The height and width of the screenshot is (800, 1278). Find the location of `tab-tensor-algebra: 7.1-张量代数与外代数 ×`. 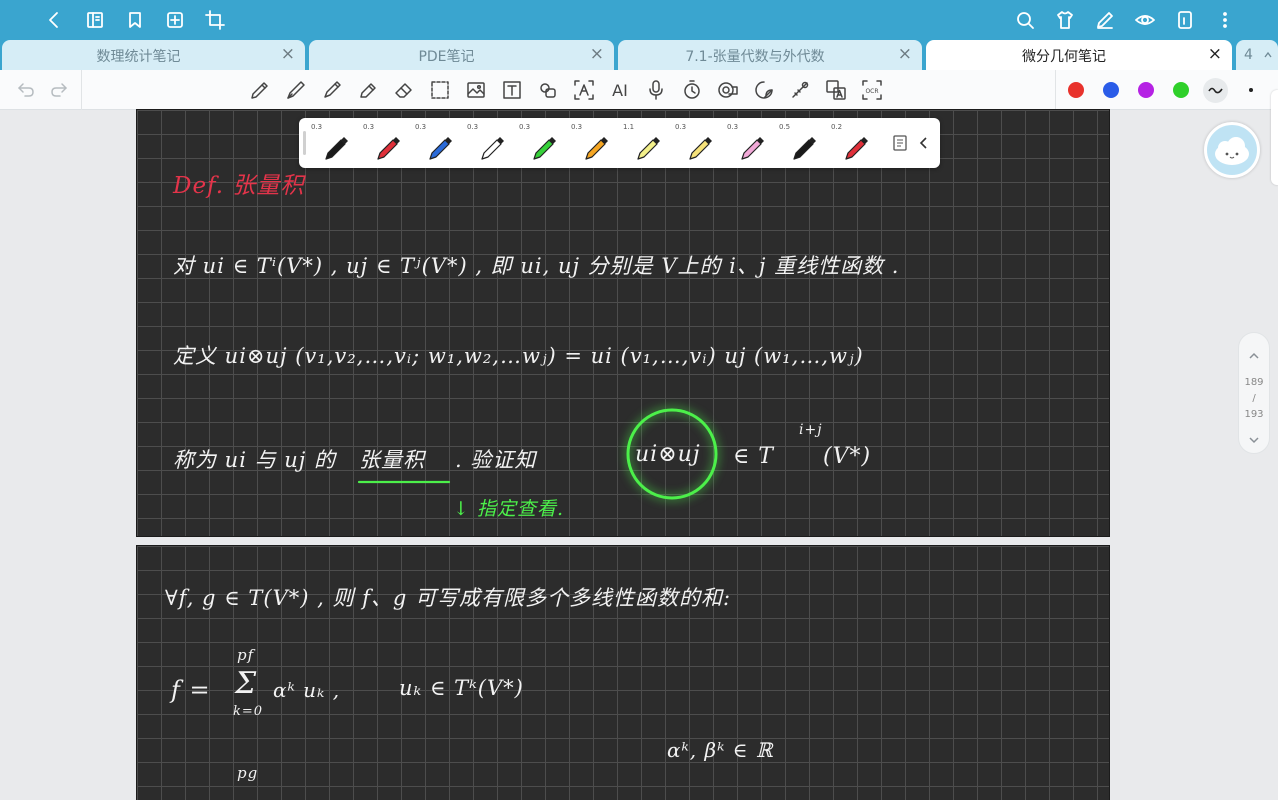

tab-tensor-algebra: 7.1-张量代数与外代数 × is located at coordinates (770, 55).